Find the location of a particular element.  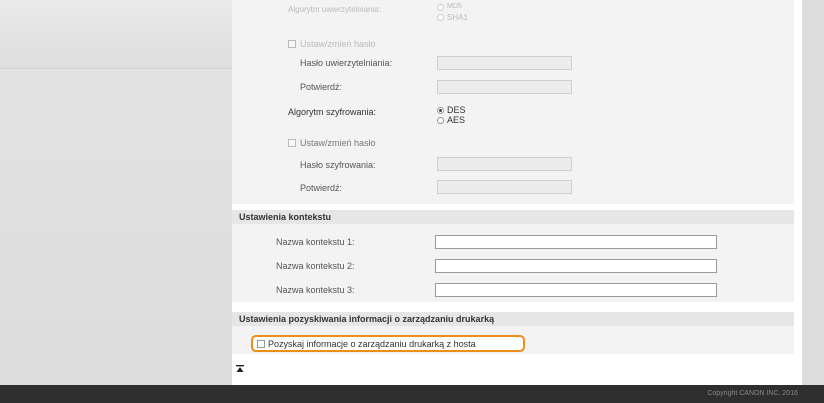

set-enc-password-checkbox is located at coordinates (292, 143).